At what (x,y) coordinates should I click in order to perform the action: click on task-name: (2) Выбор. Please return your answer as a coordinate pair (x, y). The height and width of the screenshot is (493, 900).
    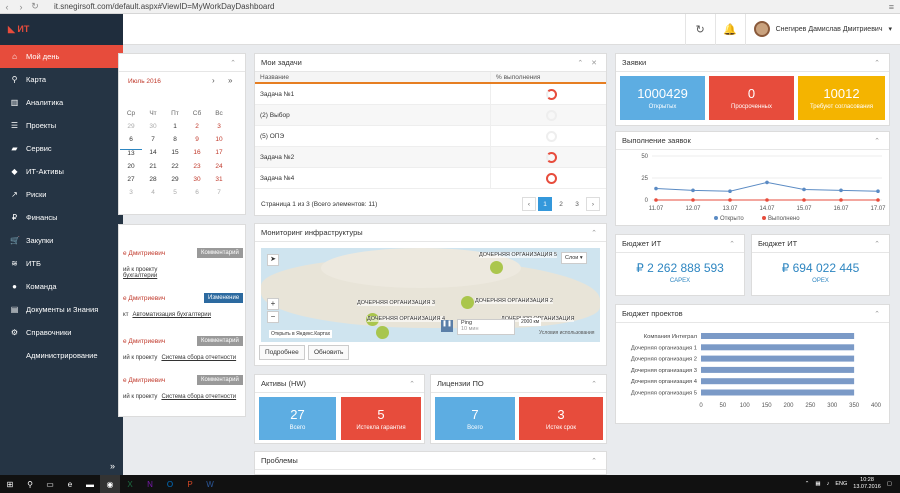
    Looking at the image, I should click on (372, 115).